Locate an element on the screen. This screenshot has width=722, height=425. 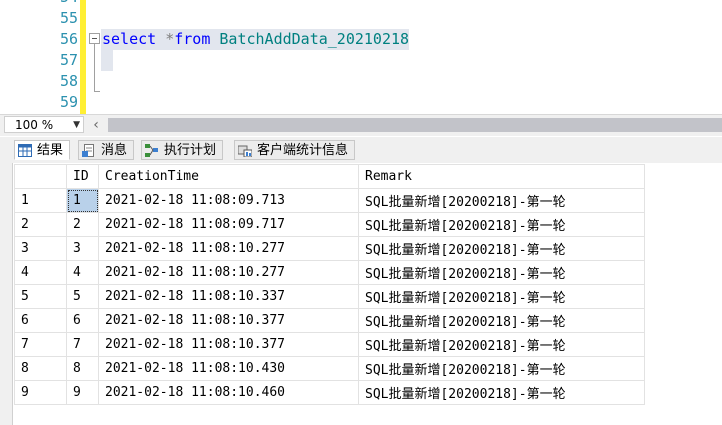
grid-left-strip is located at coordinates (6, 294).